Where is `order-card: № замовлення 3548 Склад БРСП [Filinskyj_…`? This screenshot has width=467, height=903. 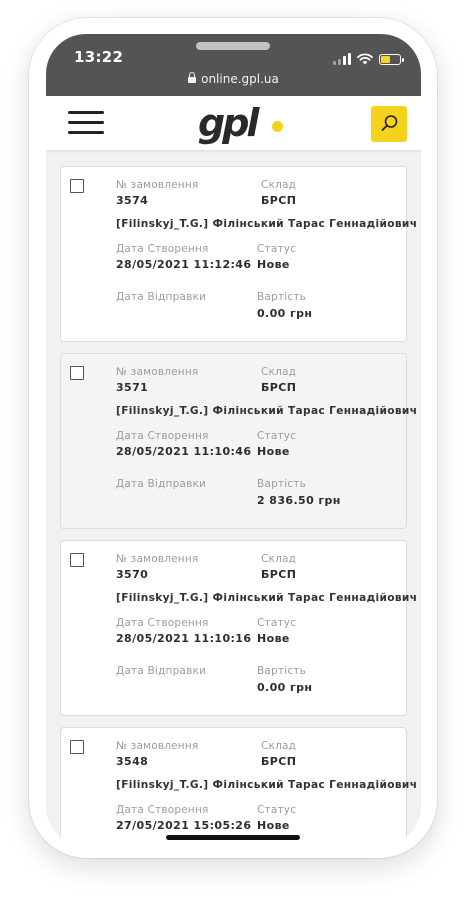
order-card: № замовлення 3548 Склад БРСП [Filinskyj_… is located at coordinates (238, 786).